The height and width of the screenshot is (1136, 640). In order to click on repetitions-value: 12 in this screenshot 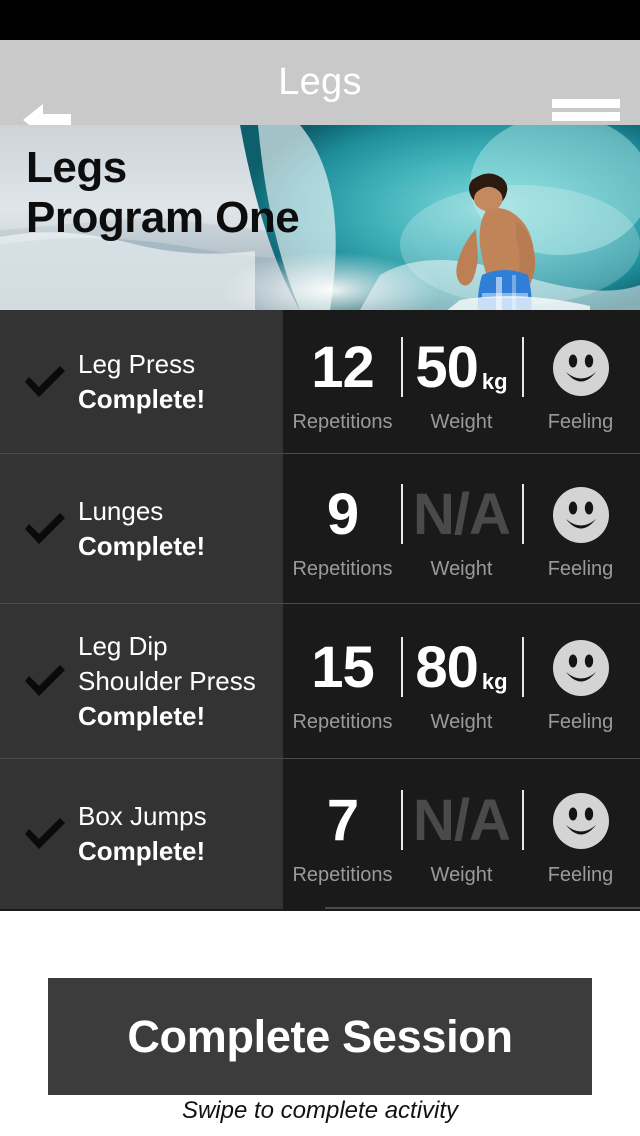, I will do `click(343, 367)`.